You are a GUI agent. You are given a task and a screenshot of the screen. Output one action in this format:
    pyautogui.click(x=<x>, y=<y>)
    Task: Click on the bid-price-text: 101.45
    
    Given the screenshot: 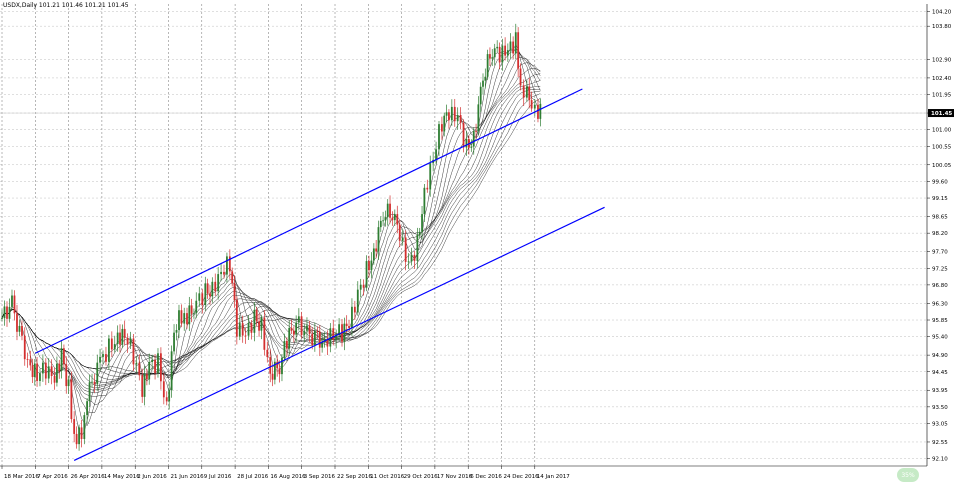 What is the action you would take?
    pyautogui.click(x=941, y=114)
    